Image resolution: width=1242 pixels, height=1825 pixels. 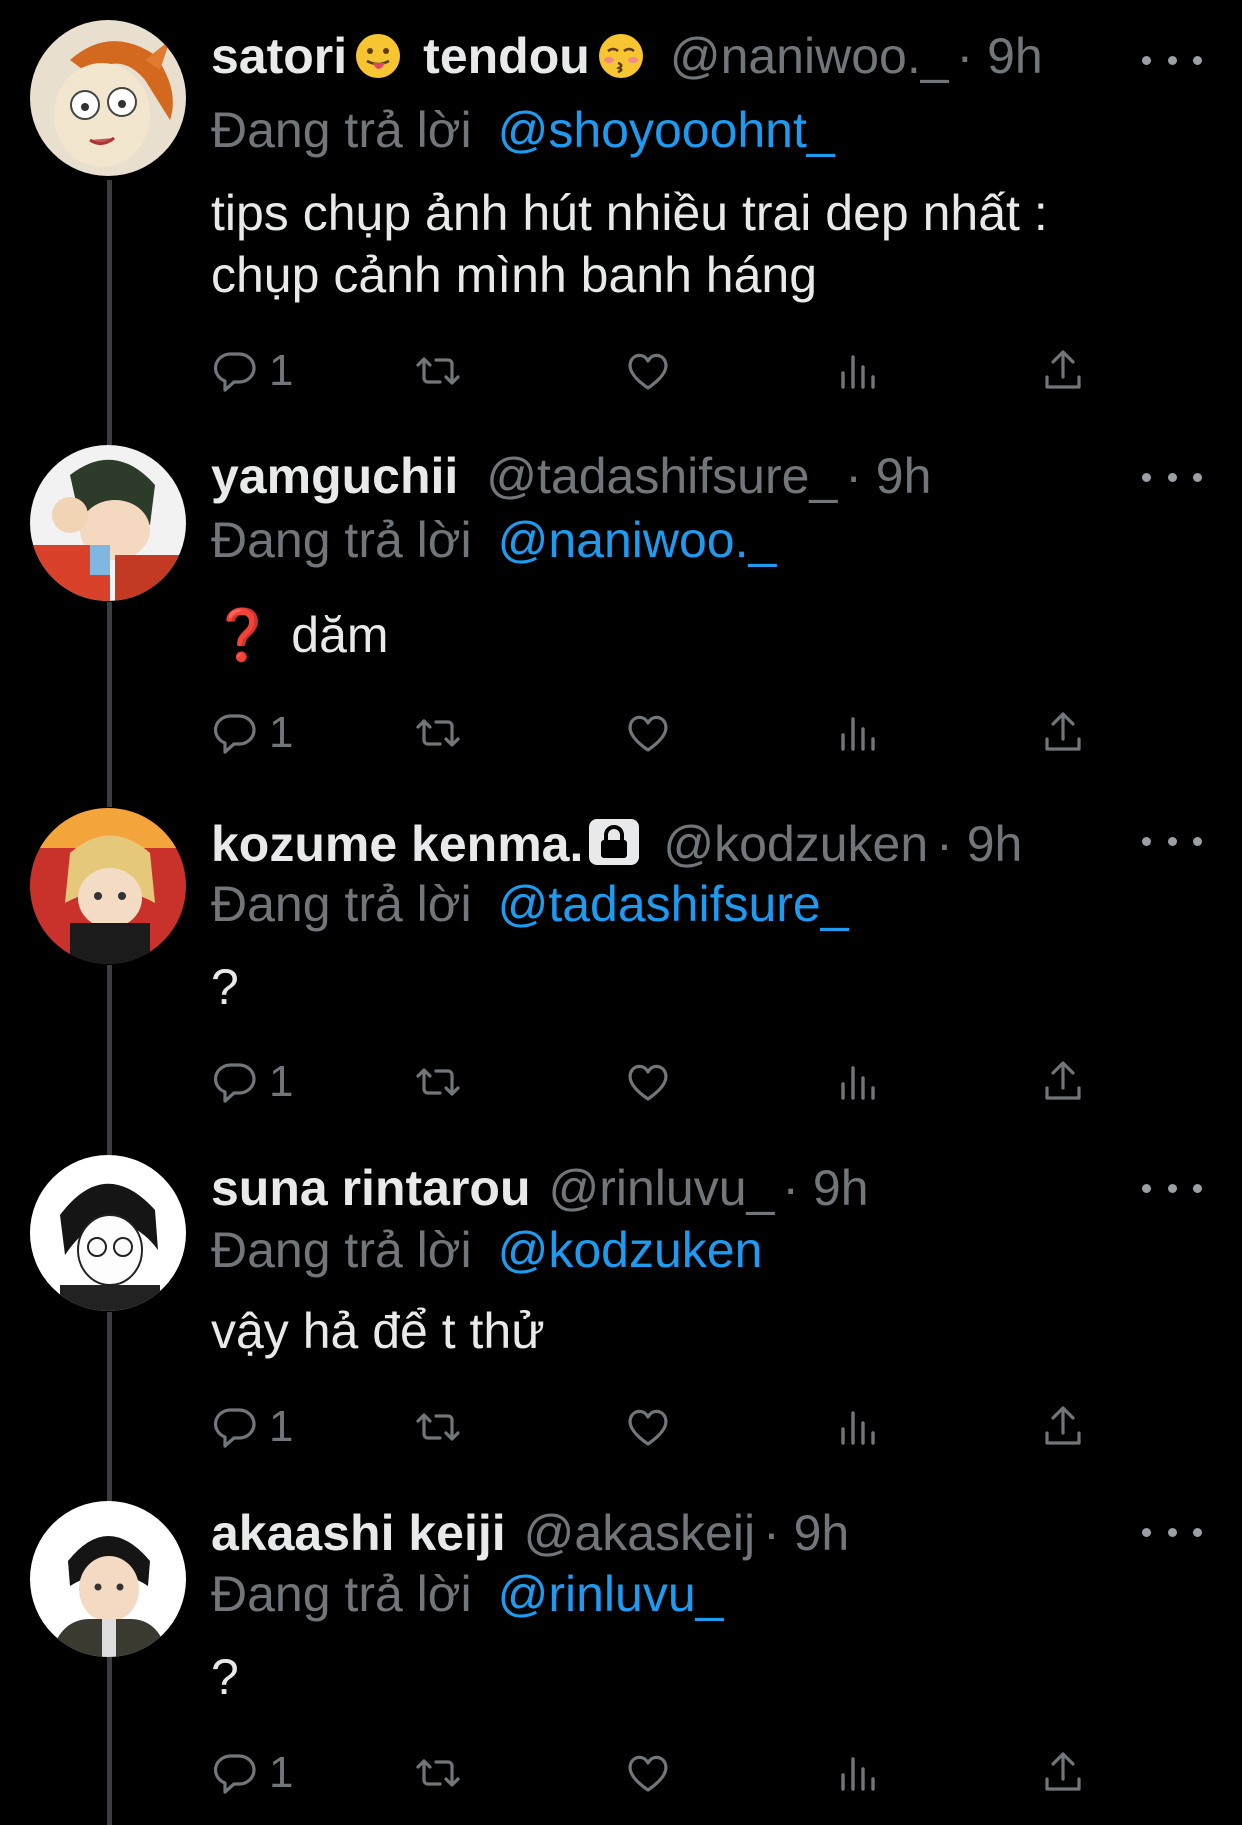 I want to click on handle: @akaskeij, so click(x=639, y=1533).